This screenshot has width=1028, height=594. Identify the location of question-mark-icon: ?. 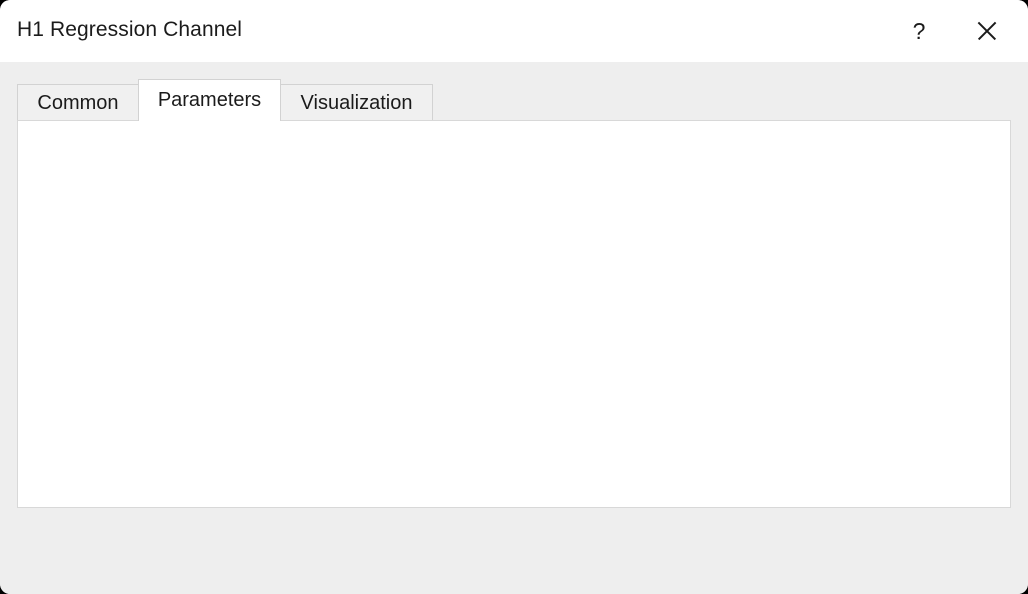
(919, 30).